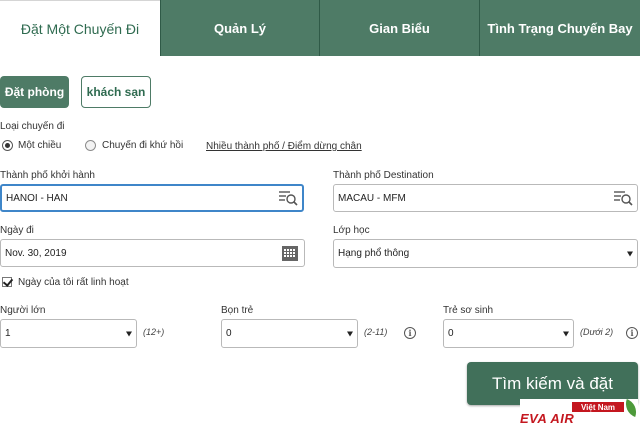 The width and height of the screenshot is (640, 426). Describe the element at coordinates (580, 412) in the screenshot. I see `eva-air-watermark: Việt Nam EVA AIR` at that location.